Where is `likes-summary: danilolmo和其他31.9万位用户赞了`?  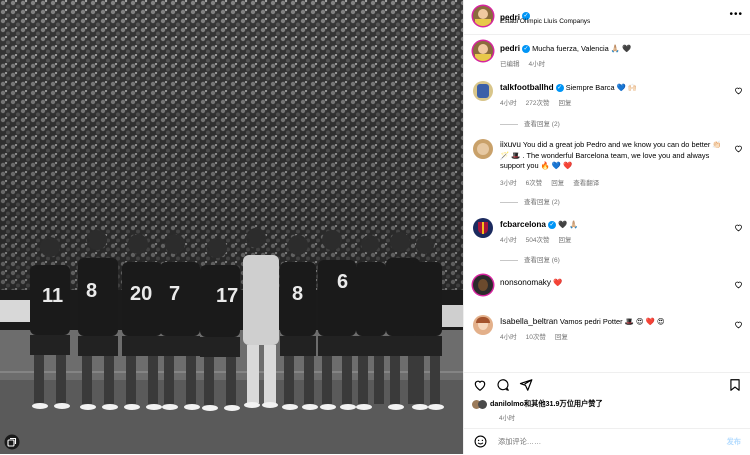
likes-summary: danilolmo和其他31.9万位用户赞了 is located at coordinates (537, 404).